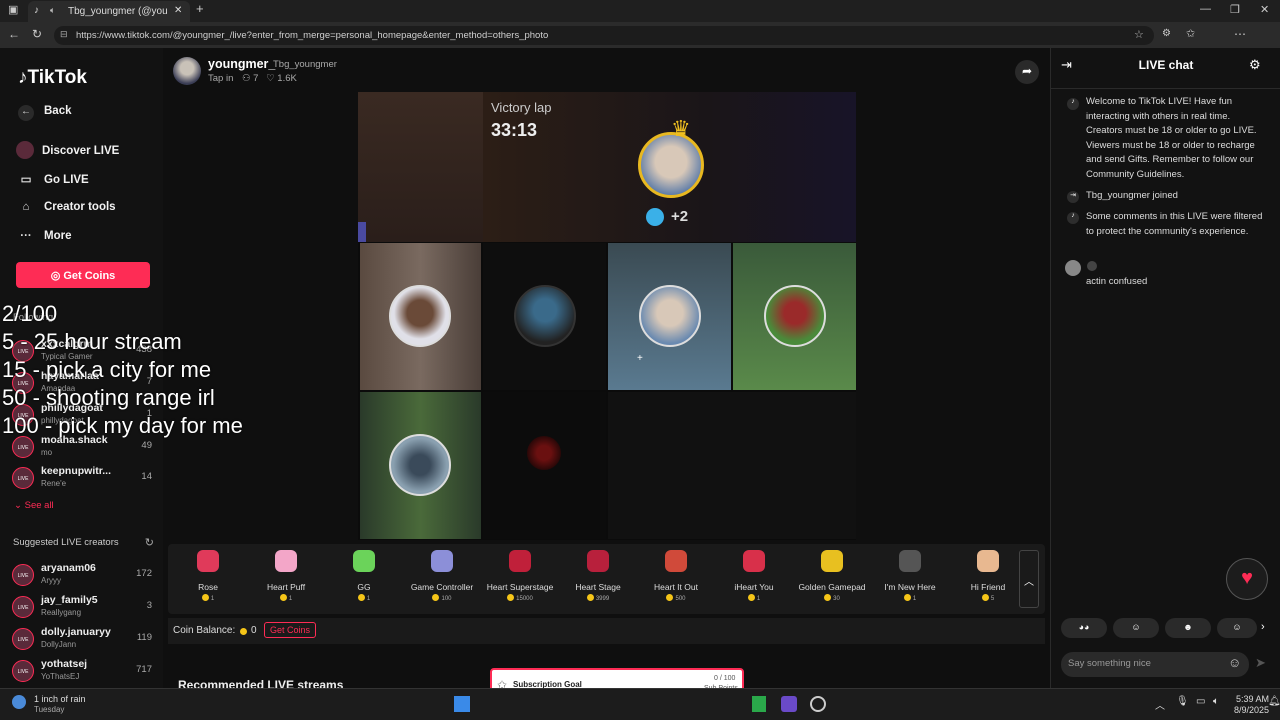 The width and height of the screenshot is (1280, 720). Describe the element at coordinates (84, 640) in the screenshot. I see `suggested-account: LIVE dolly.januaryy DollyJann 119` at that location.